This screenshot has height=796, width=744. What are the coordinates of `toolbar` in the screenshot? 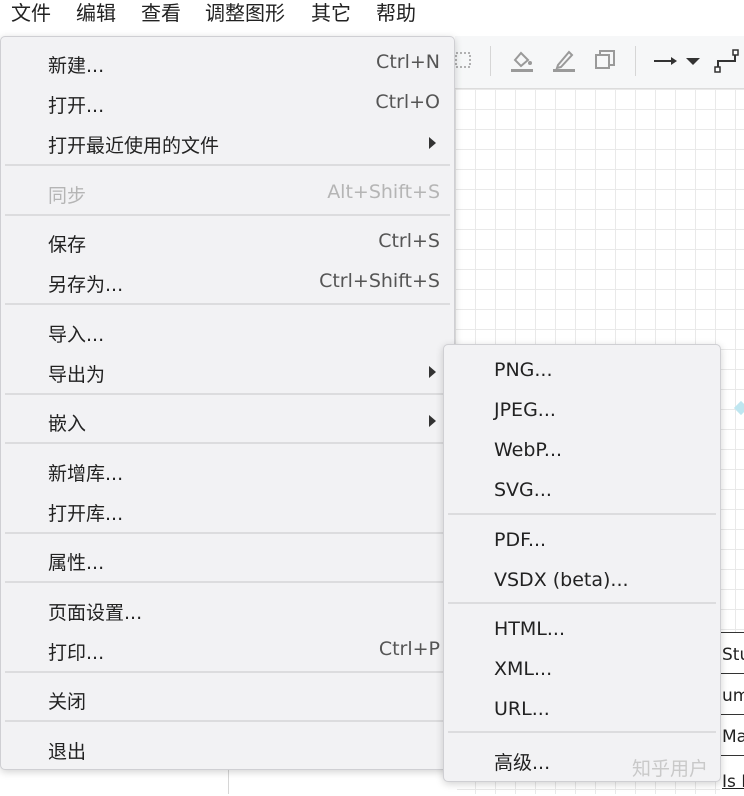 It's located at (599, 62).